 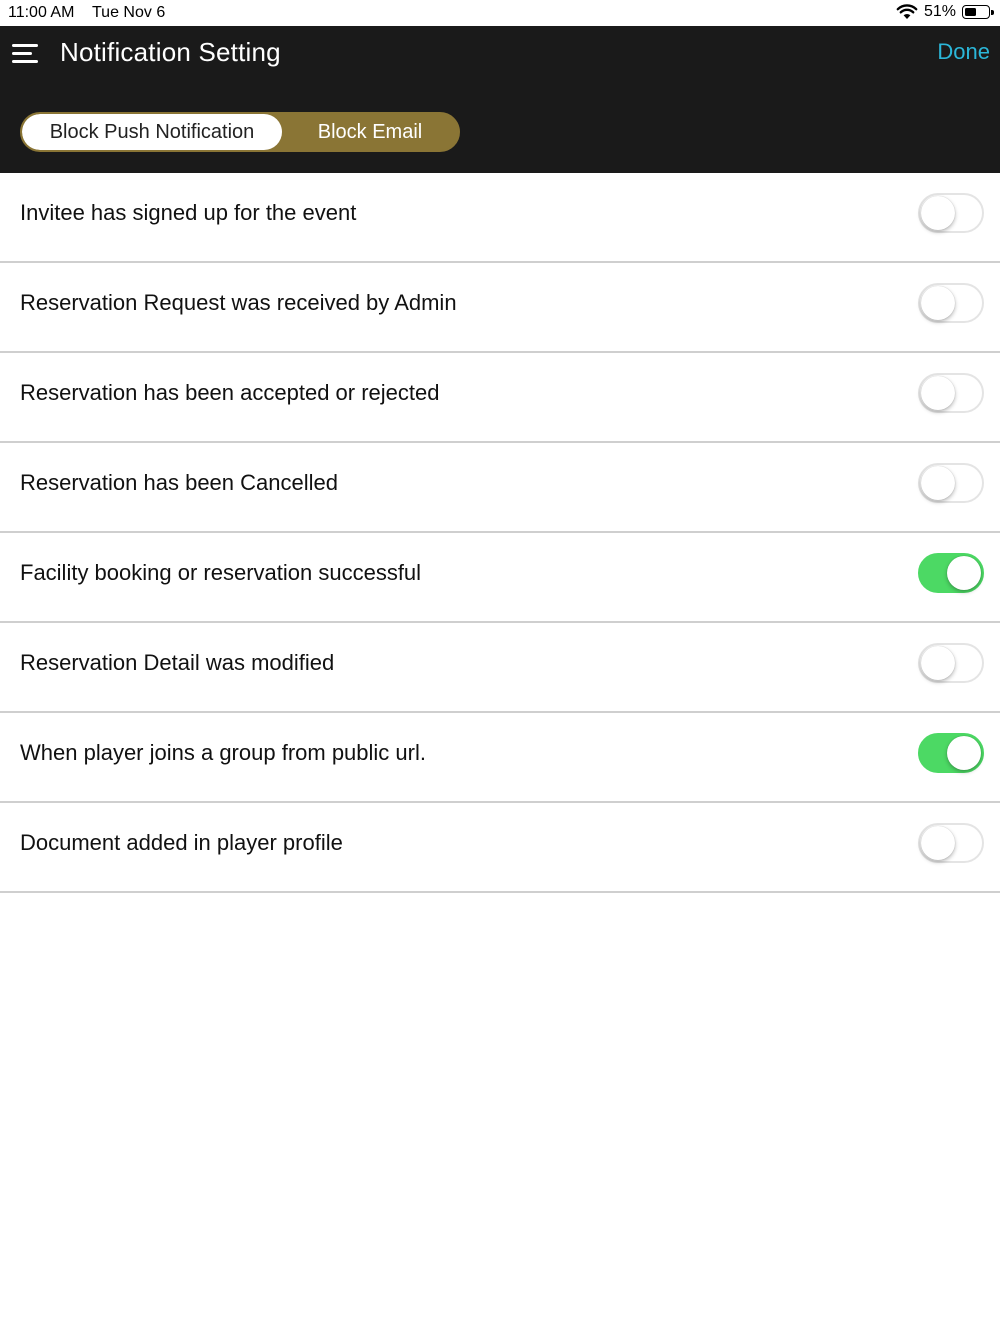 What do you see at coordinates (500, 488) in the screenshot?
I see `setting-row-reservation-cancelled: Reservation has been Cancelled` at bounding box center [500, 488].